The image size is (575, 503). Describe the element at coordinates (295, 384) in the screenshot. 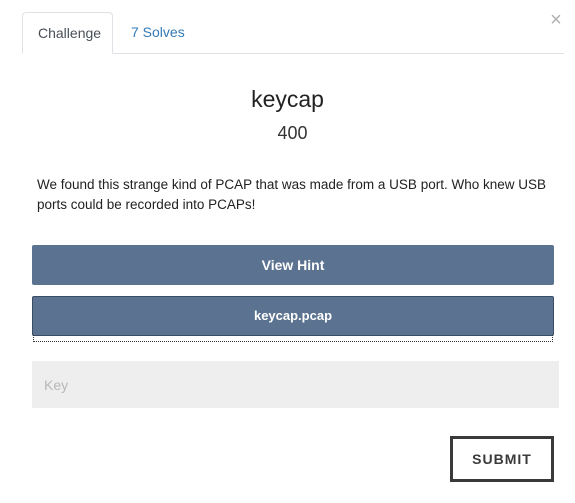

I see `key-input` at that location.